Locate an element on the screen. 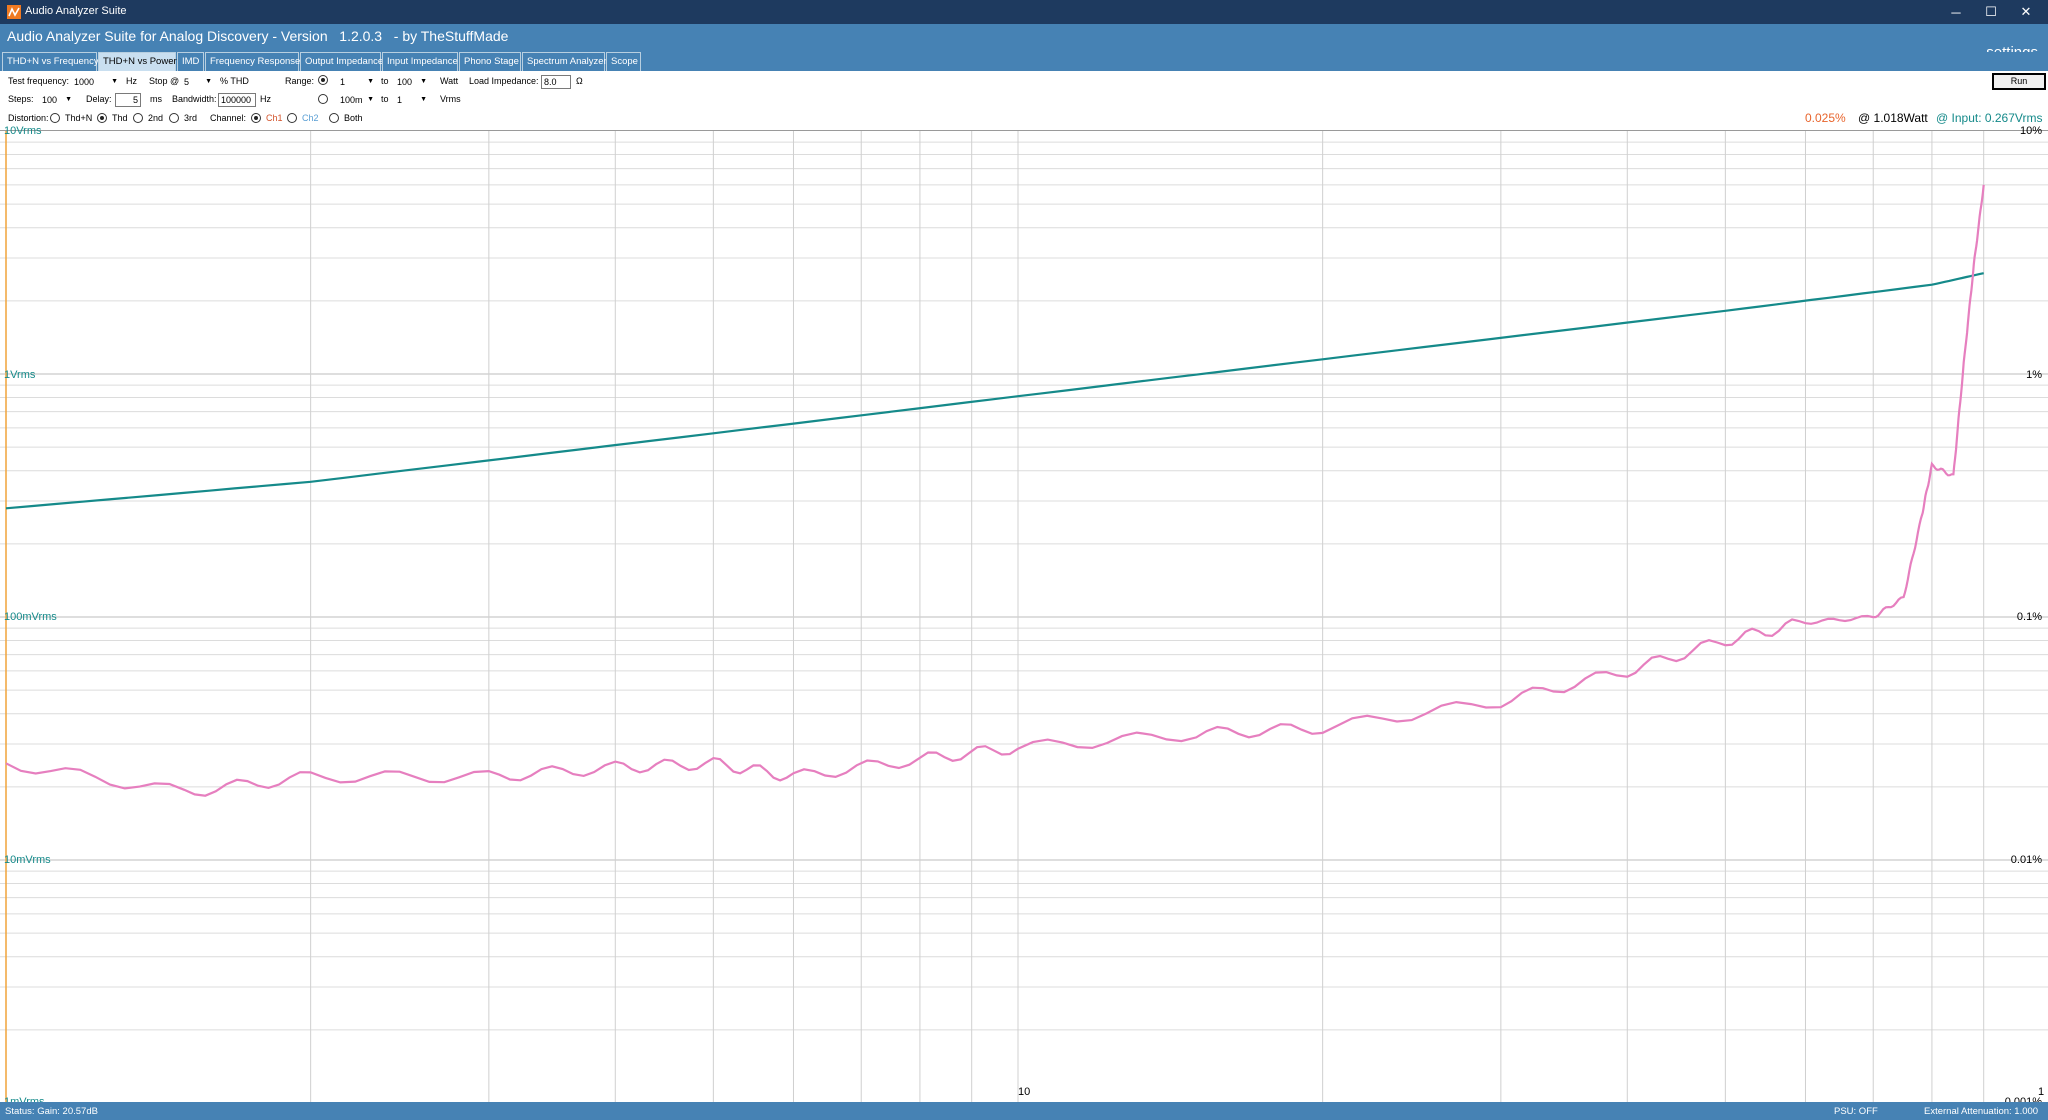 The width and height of the screenshot is (2048, 1120). input-readout: @ Input: 0.267Vrms is located at coordinates (1989, 118).